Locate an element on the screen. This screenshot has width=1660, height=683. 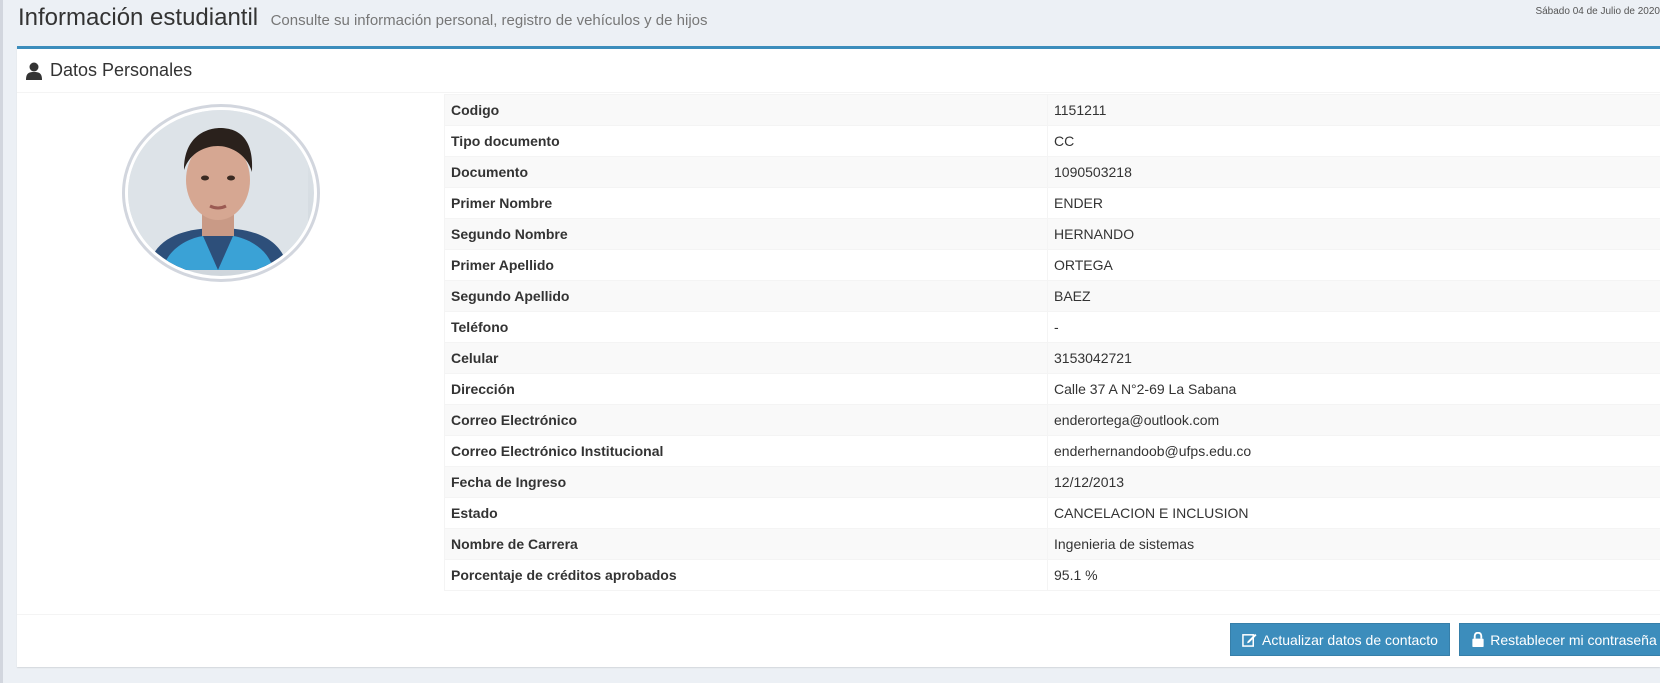
field-label: Segundo Apellido is located at coordinates (746, 296).